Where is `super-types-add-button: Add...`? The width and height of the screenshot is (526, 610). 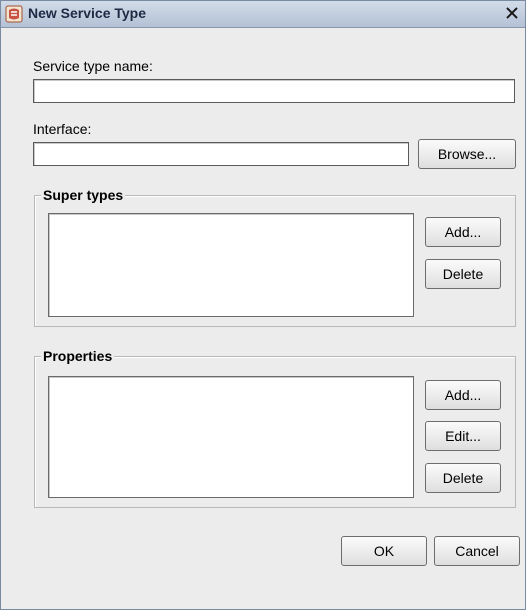 super-types-add-button: Add... is located at coordinates (463, 232).